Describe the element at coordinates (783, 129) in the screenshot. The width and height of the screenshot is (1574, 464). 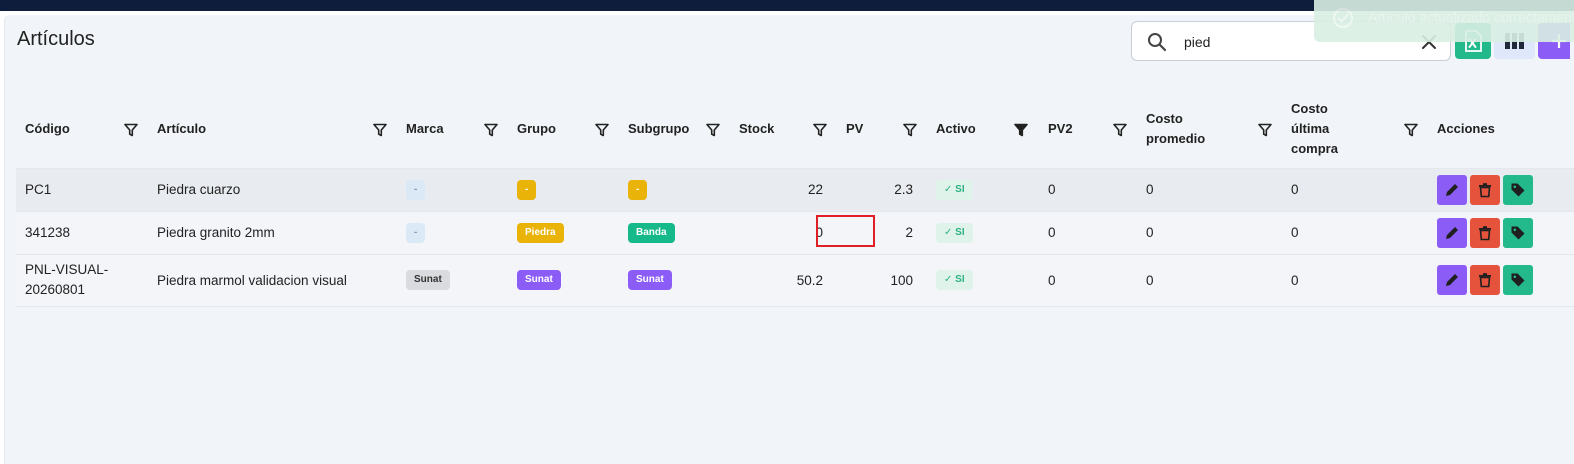
I see `column-header-stock: Stock` at that location.